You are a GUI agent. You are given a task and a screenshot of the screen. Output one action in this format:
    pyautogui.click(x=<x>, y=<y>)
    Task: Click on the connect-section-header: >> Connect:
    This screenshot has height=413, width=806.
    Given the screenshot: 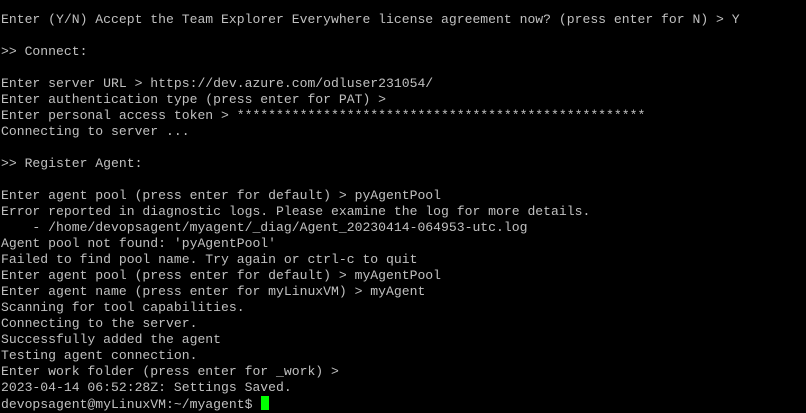 What is the action you would take?
    pyautogui.click(x=44, y=51)
    